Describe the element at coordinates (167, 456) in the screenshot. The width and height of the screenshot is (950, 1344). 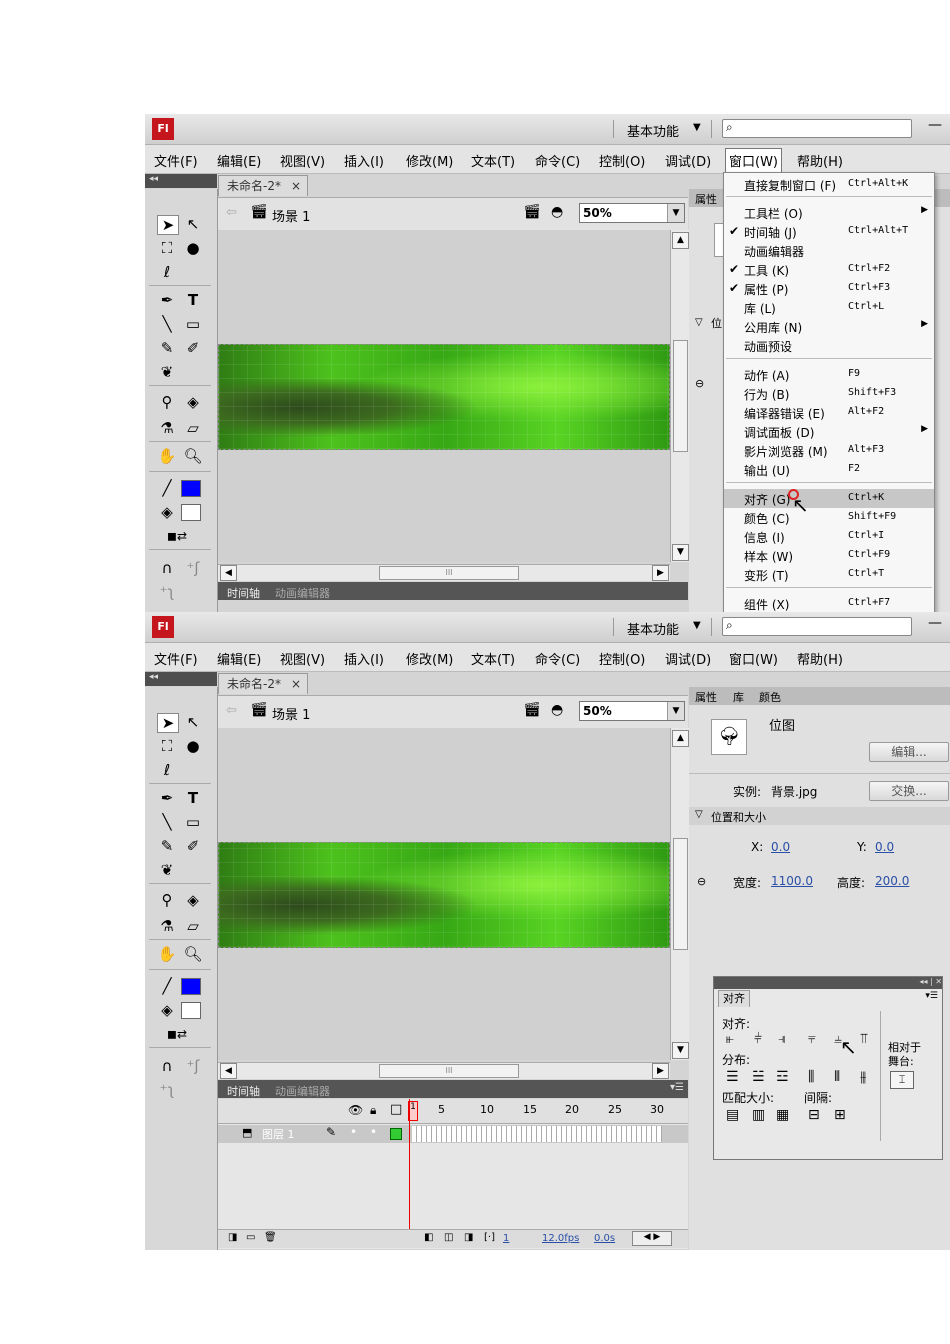
I see `hand-tool-icon: ✋` at that location.